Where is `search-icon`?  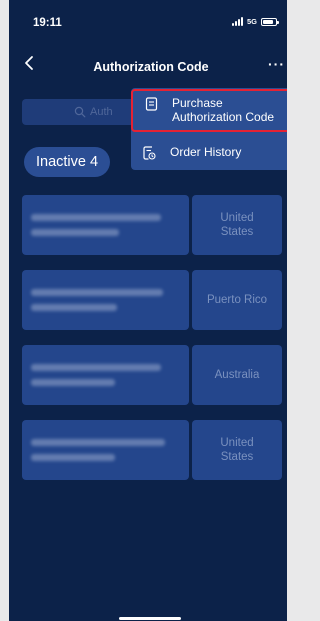 search-icon is located at coordinates (80, 112).